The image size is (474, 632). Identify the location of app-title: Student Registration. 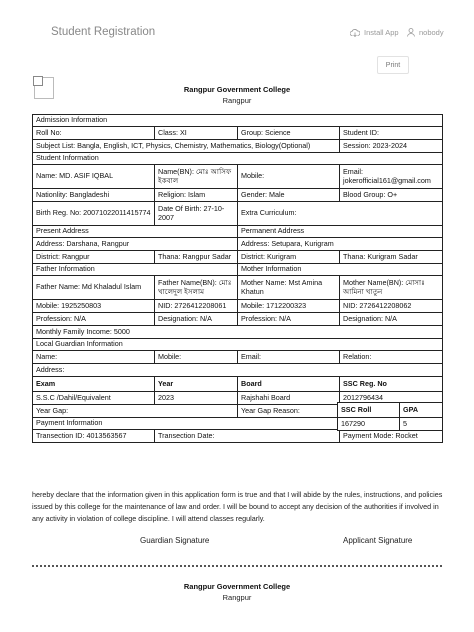
(103, 32).